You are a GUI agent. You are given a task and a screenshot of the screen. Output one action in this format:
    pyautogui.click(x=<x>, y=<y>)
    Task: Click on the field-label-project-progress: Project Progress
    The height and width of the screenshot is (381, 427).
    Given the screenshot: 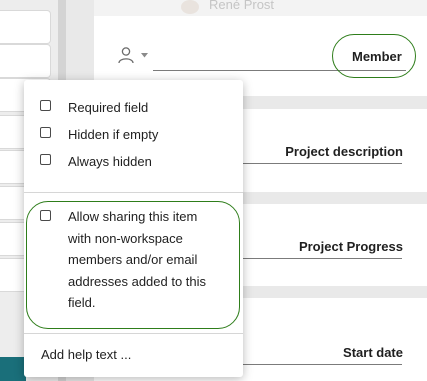 What is the action you would take?
    pyautogui.click(x=350, y=246)
    